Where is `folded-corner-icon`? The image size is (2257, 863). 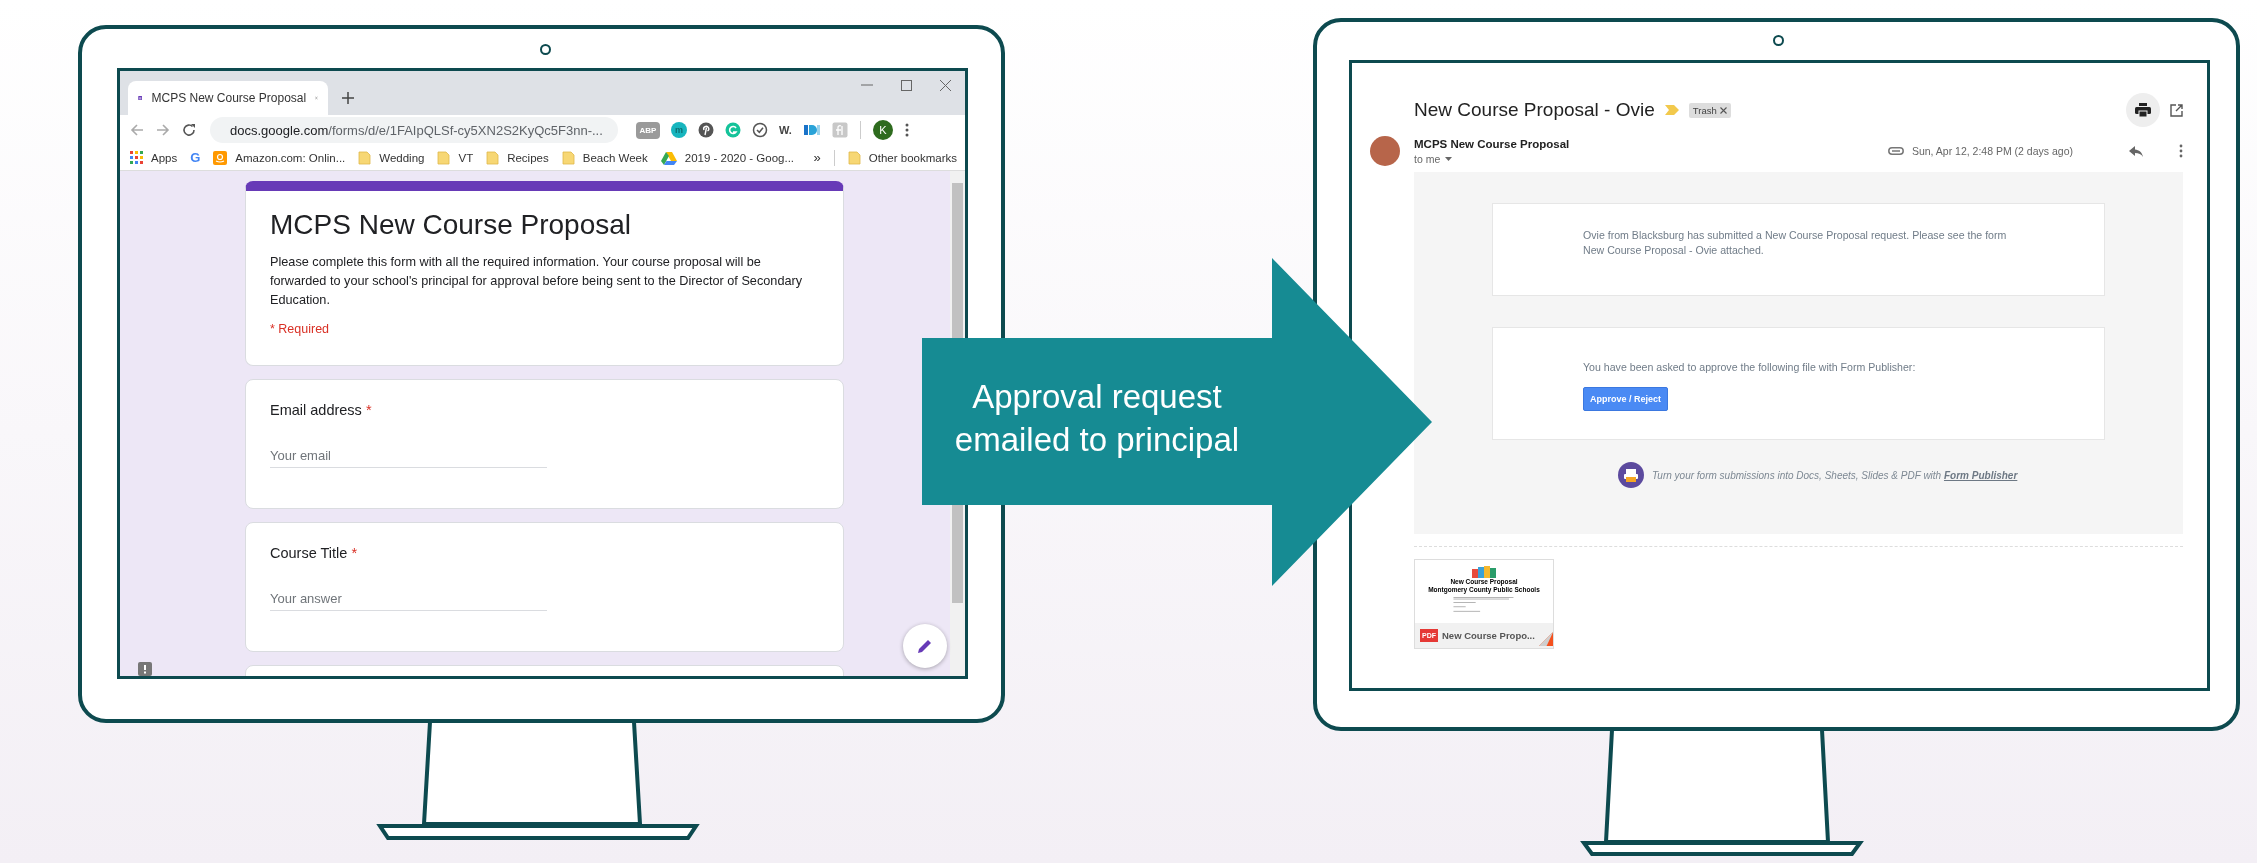
folded-corner-icon is located at coordinates (1545, 639).